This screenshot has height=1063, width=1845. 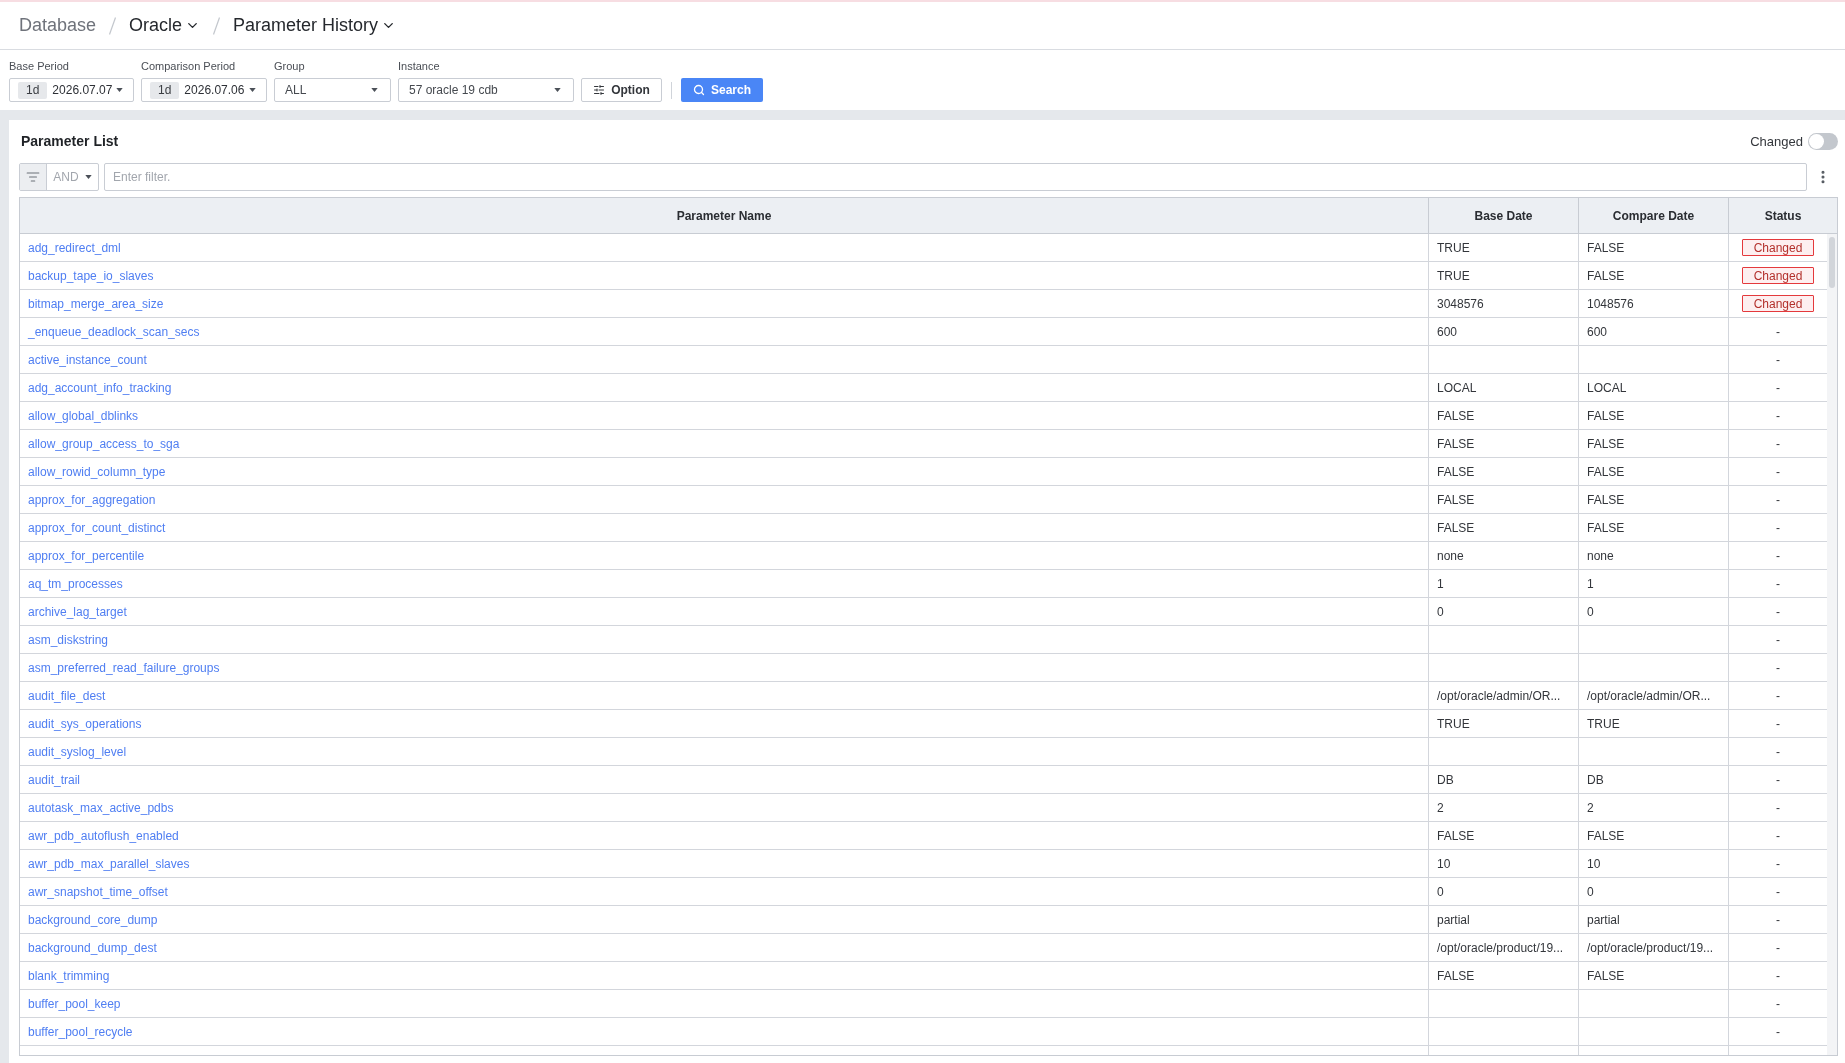 I want to click on parameter-link: asm_diskstring, so click(x=68, y=639).